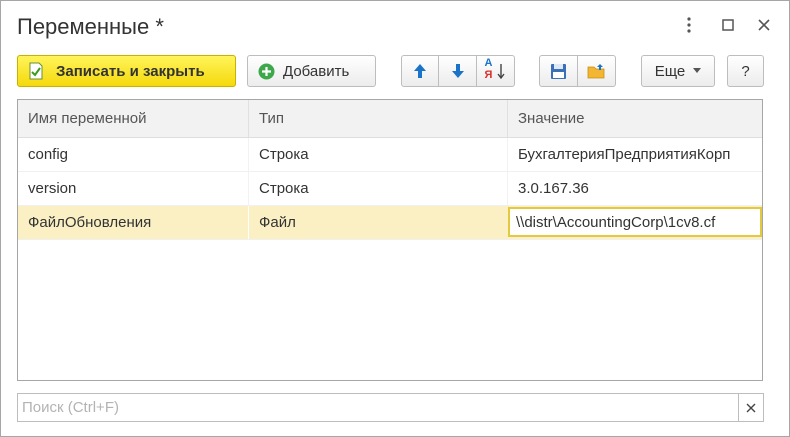 The image size is (790, 437). Describe the element at coordinates (36, 71) in the screenshot. I see `save-close-icon` at that location.